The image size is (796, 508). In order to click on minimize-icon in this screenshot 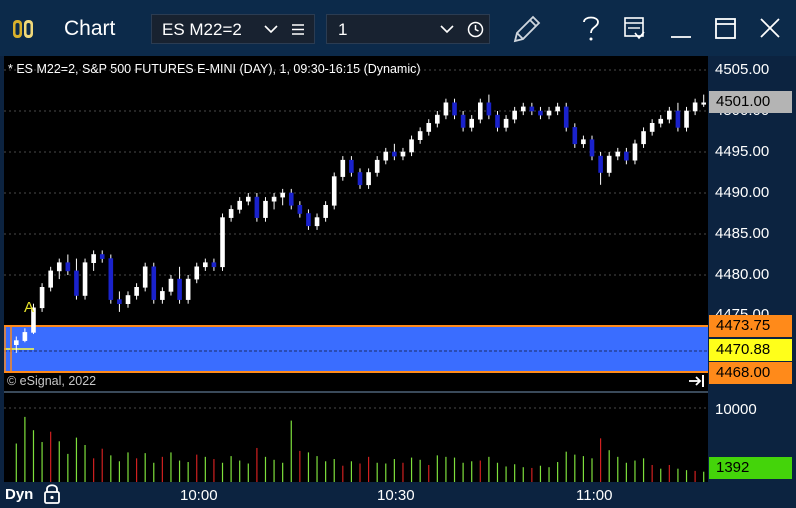, I will do `click(681, 29)`.